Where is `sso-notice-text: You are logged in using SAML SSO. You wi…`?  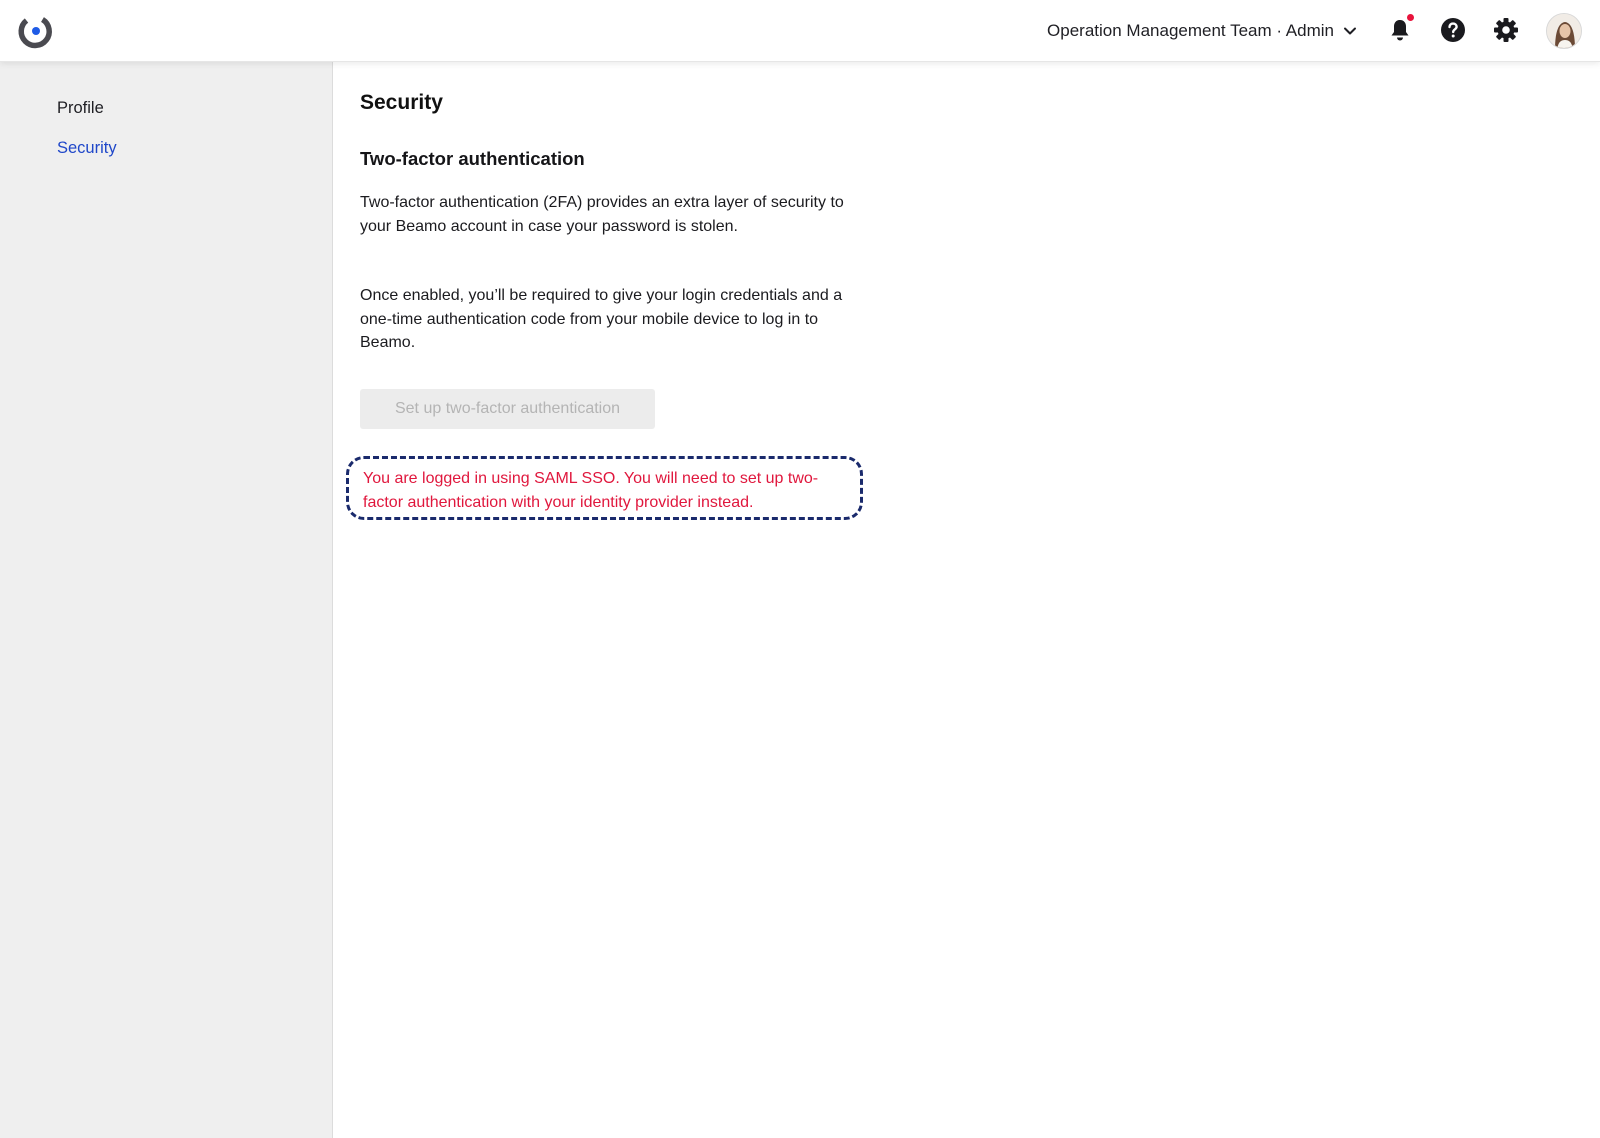 sso-notice-text: You are logged in using SAML SSO. You wi… is located at coordinates (591, 490).